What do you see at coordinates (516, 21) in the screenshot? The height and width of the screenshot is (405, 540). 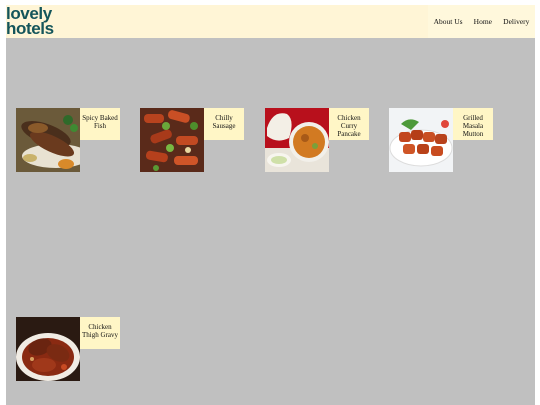 I see `nav-delivery: Delivery` at bounding box center [516, 21].